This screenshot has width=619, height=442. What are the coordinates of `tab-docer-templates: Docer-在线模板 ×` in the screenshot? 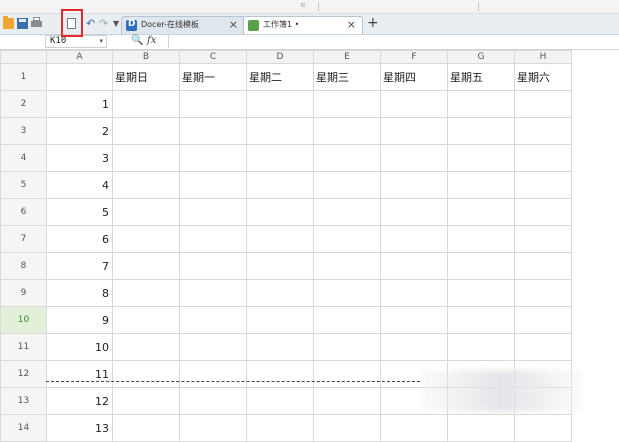 It's located at (183, 25).